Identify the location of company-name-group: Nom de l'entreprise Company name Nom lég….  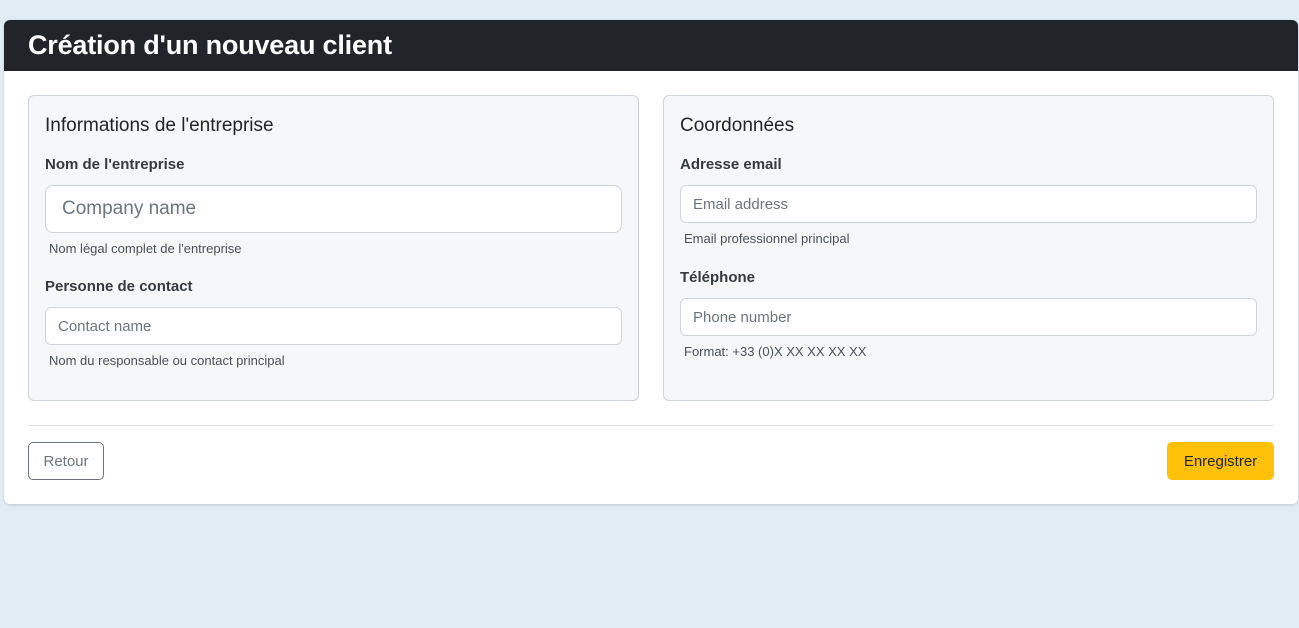
(333, 206).